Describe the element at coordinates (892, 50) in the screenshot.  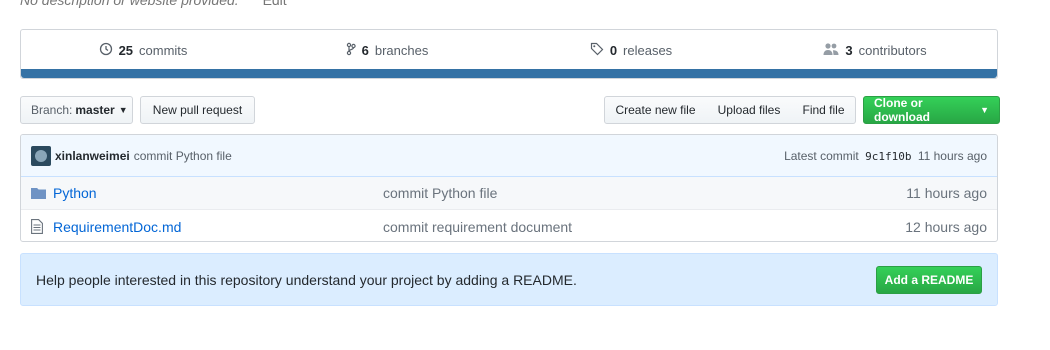
I see `contributors-label: contributors` at that location.